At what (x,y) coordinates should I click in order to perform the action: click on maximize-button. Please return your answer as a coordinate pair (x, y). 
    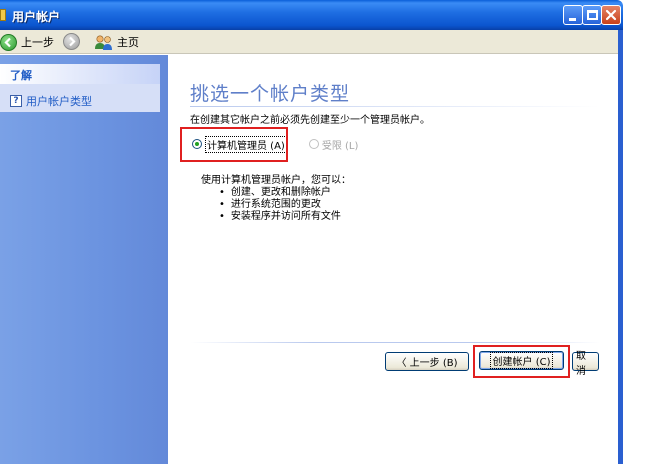
    Looking at the image, I should click on (592, 15).